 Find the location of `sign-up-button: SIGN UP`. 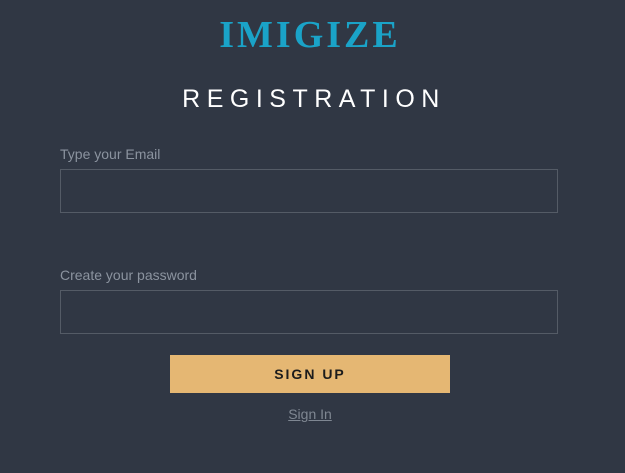

sign-up-button: SIGN UP is located at coordinates (310, 374).